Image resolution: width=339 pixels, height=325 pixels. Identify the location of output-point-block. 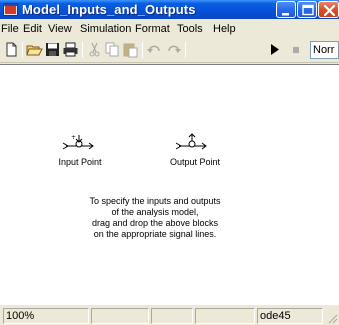
(193, 143).